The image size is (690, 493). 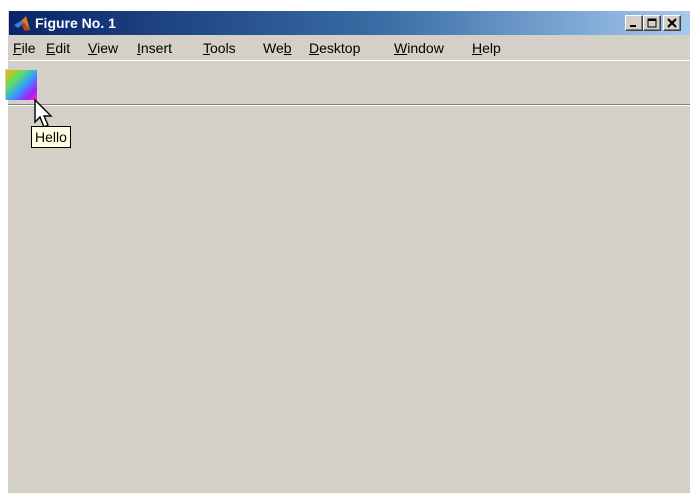 I want to click on matlab-logo-icon, so click(x=22, y=23).